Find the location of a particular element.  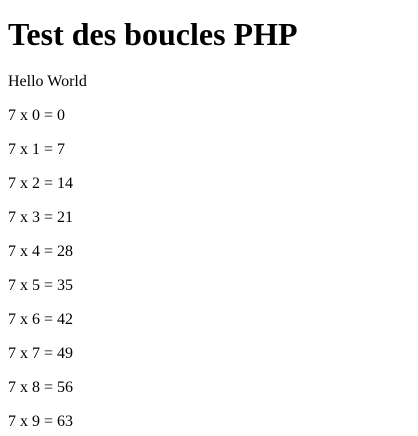

multiplication-line: 7 x 6 = 42 is located at coordinates (41, 319).